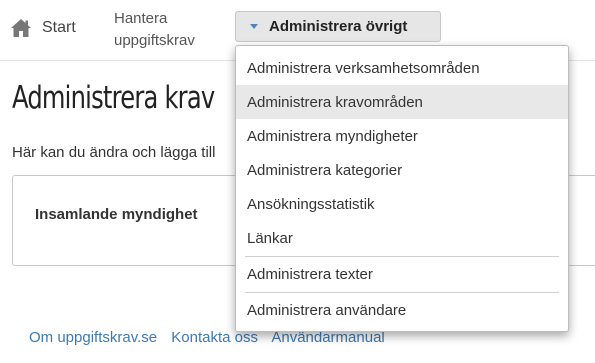 Image resolution: width=595 pixels, height=363 pixels. What do you see at coordinates (113, 98) in the screenshot?
I see `page-title: Administrera krav` at bounding box center [113, 98].